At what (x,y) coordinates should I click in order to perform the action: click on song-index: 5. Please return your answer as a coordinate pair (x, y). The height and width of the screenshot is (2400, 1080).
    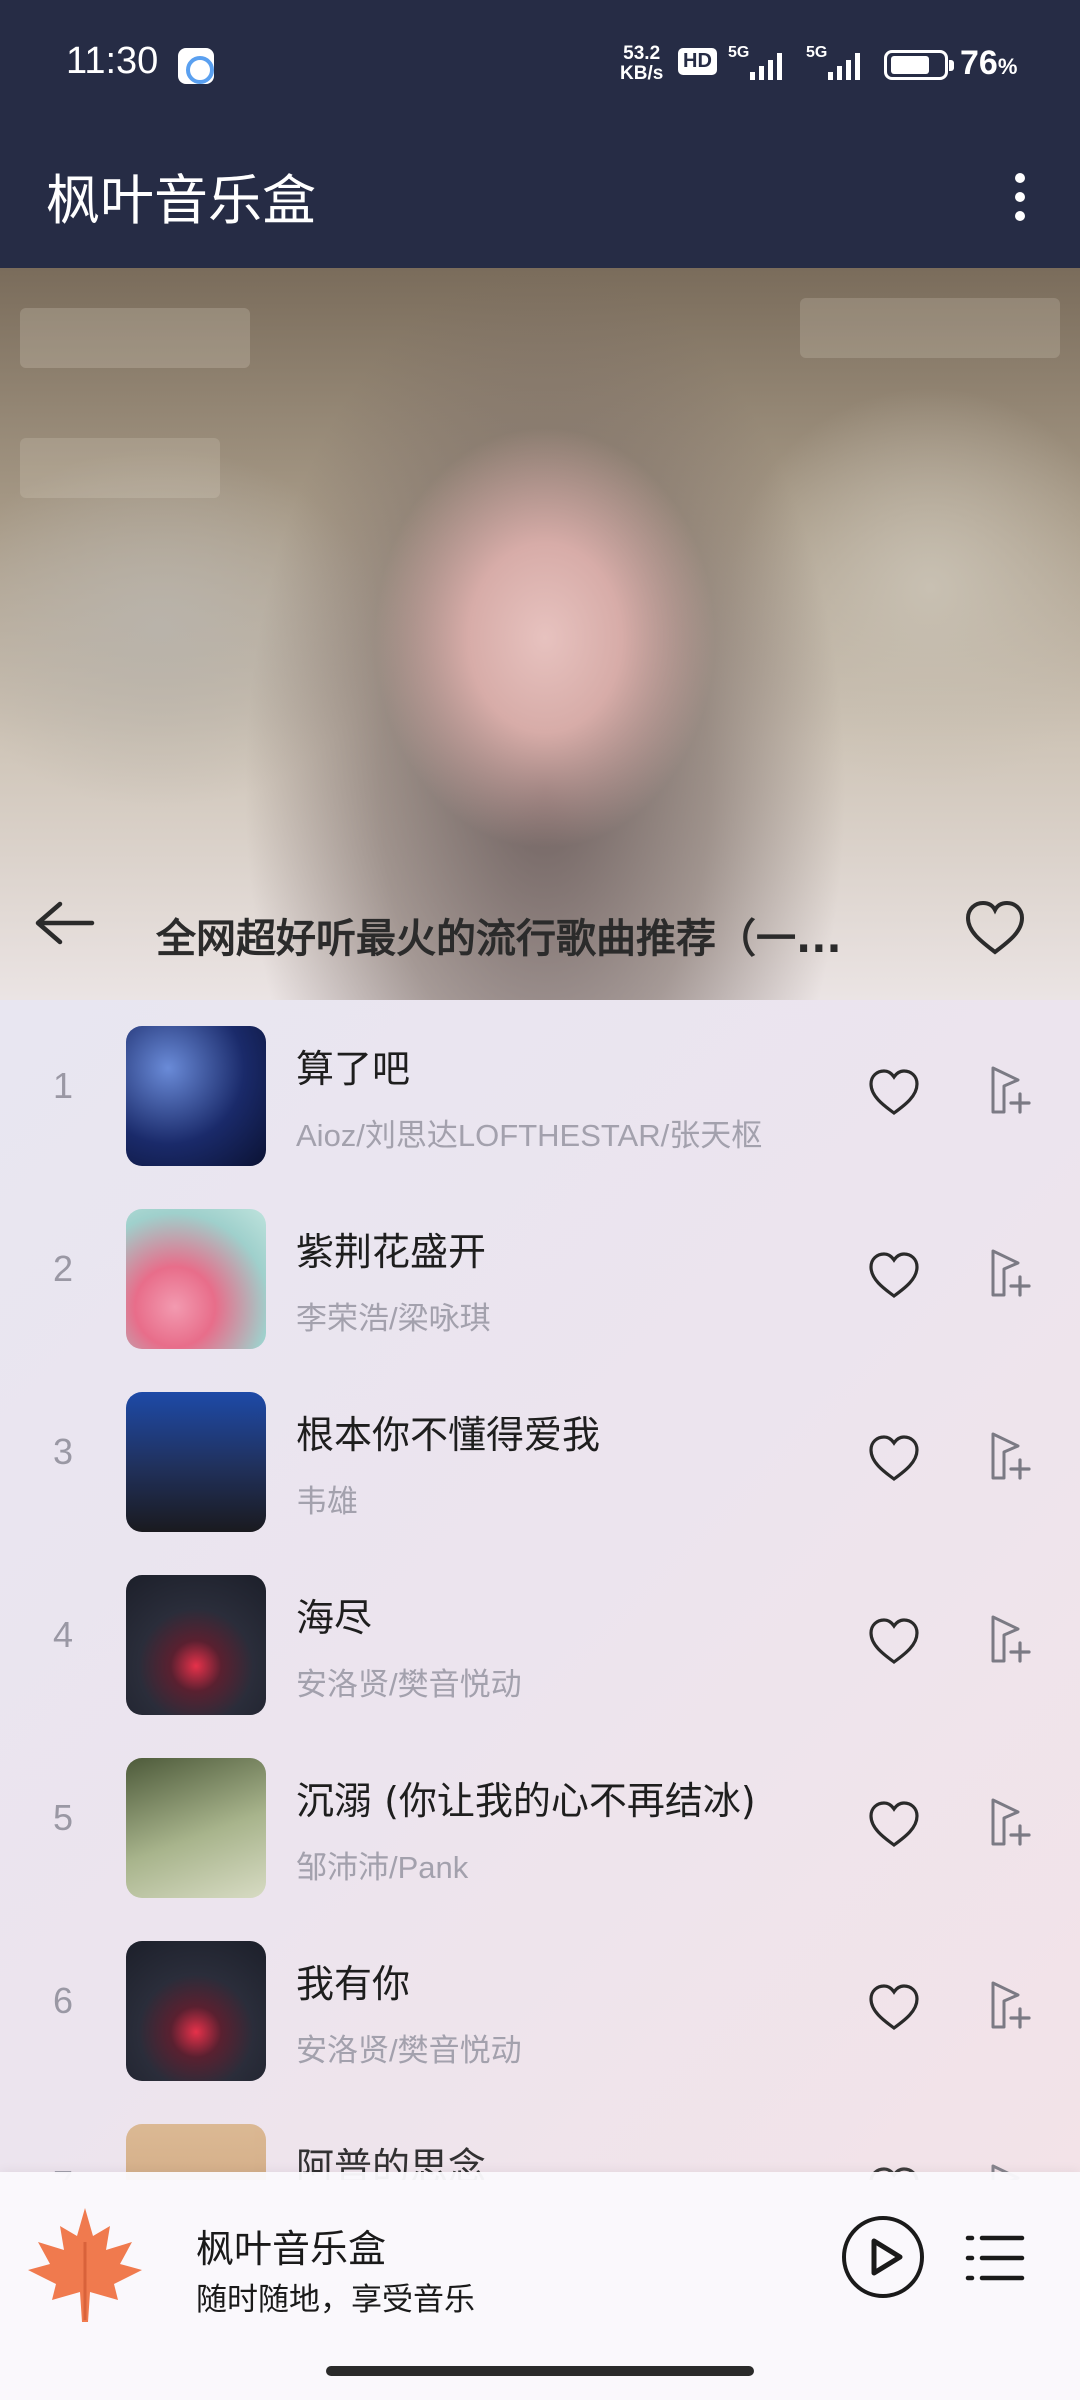
    Looking at the image, I should click on (63, 1817).